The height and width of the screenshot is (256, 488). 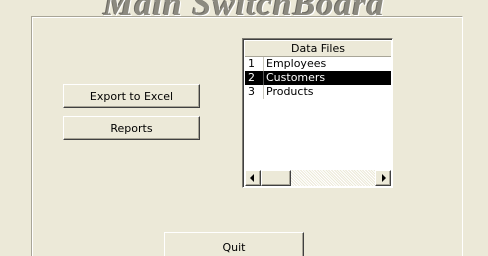 What do you see at coordinates (234, 244) in the screenshot?
I see `quit-button: Quit` at bounding box center [234, 244].